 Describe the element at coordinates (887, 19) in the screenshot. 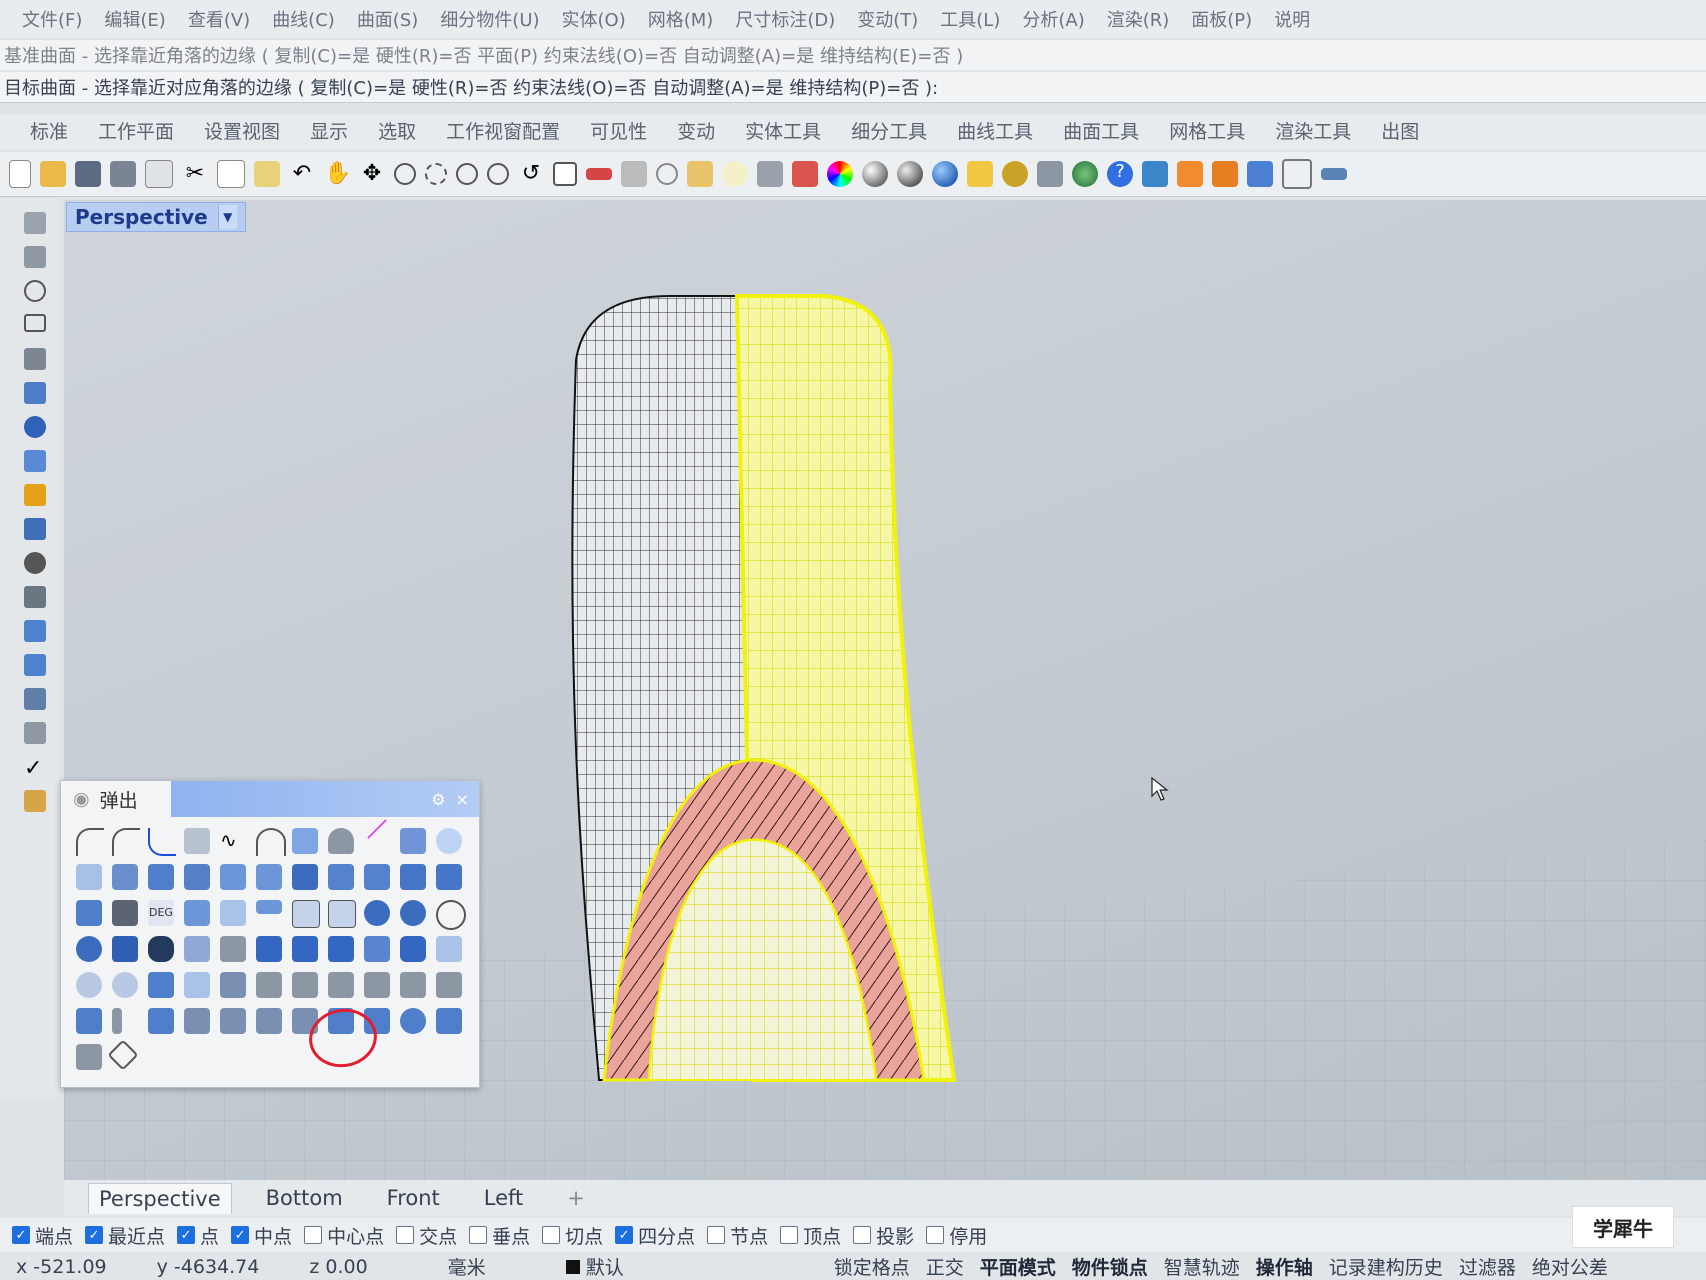

I see `menu-transform: 变动(T)` at that location.